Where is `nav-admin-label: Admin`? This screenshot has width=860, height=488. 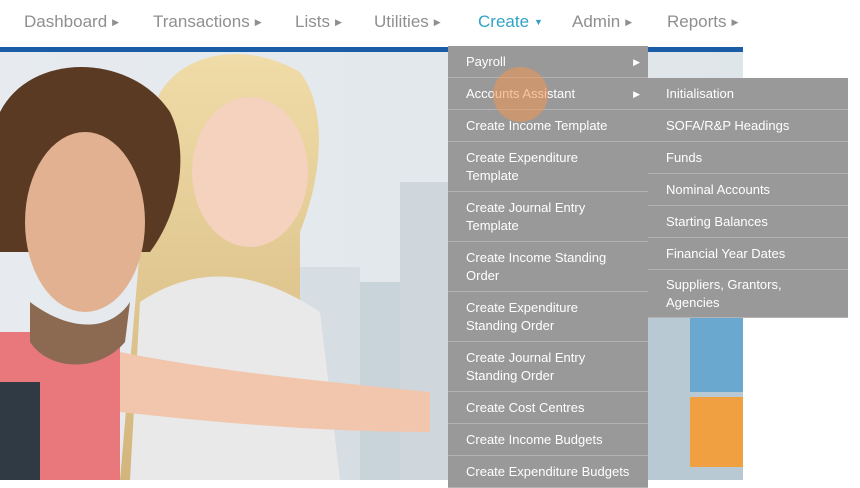 nav-admin-label: Admin is located at coordinates (596, 21).